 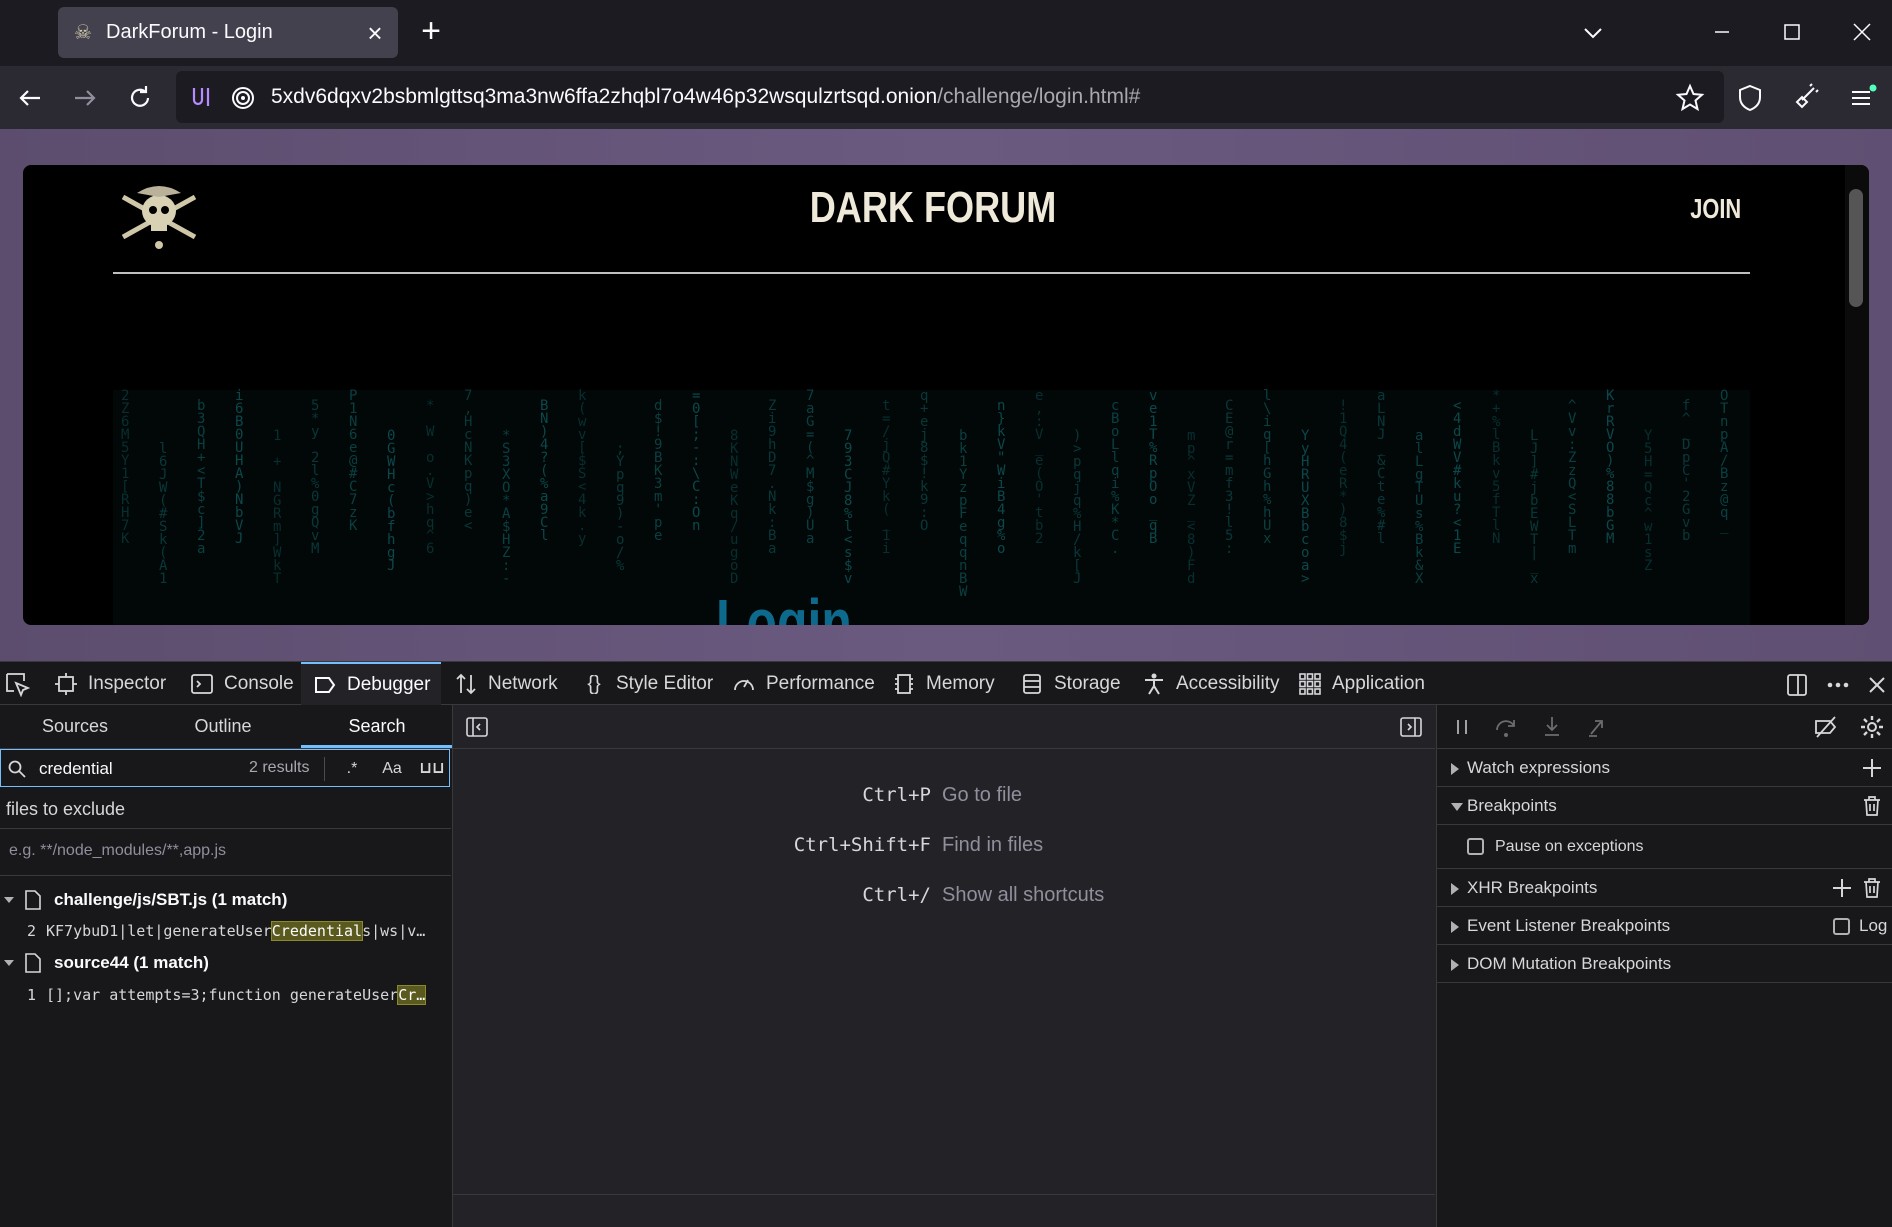 What do you see at coordinates (317, 931) in the screenshot?
I see `result-match-highlight: Credential` at bounding box center [317, 931].